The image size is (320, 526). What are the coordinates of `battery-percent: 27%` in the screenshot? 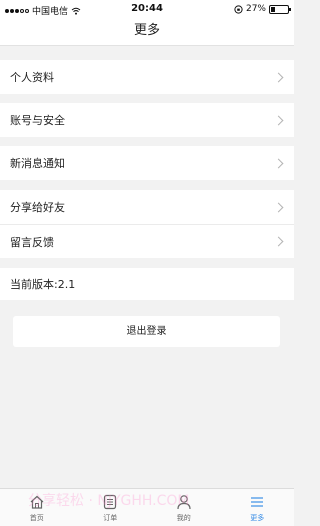 It's located at (255, 9).